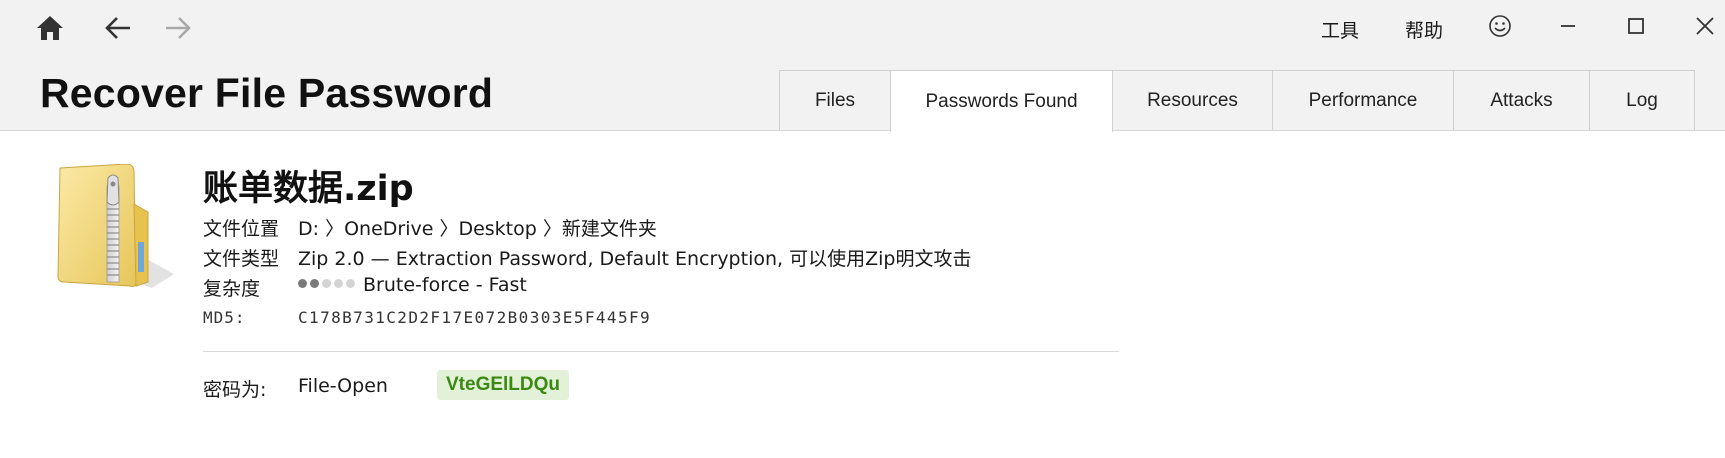 This screenshot has width=1725, height=458. I want to click on menu-help: 帮助, so click(1424, 29).